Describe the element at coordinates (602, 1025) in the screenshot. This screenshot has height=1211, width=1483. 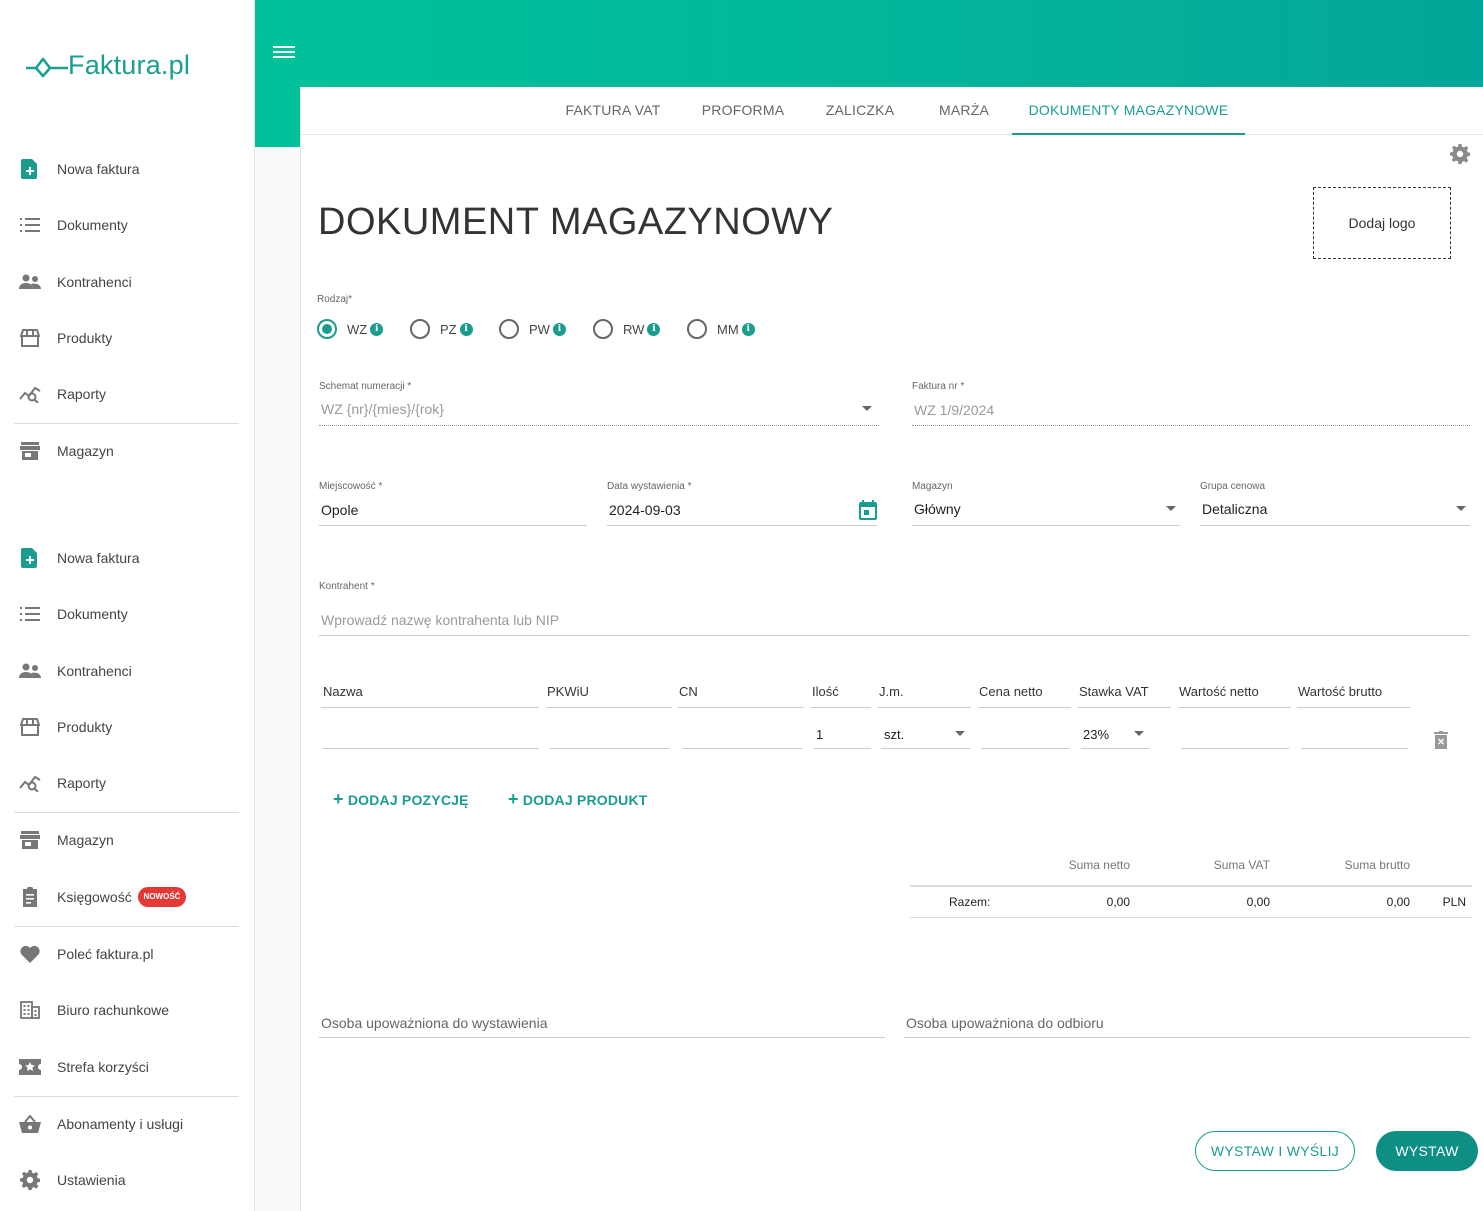
I see `issuer-signature-field: Osoba upoważniona do wystawienia` at that location.